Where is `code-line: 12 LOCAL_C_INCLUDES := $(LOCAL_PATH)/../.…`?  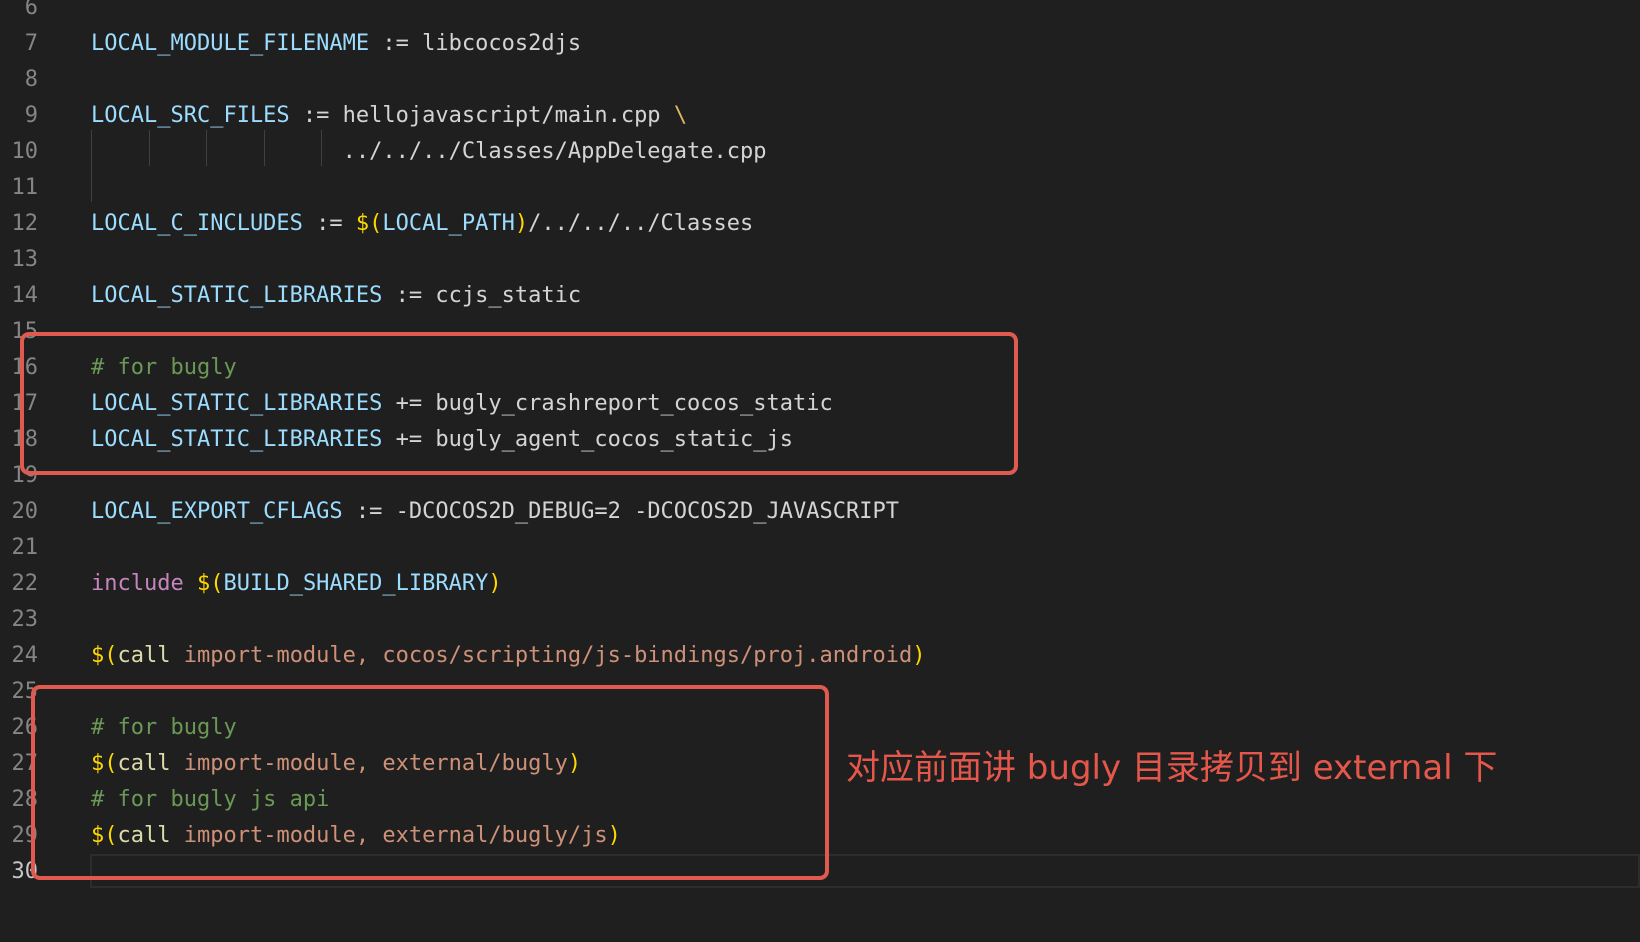 code-line: 12 LOCAL_C_INCLUDES := $(LOCAL_PATH)/../.… is located at coordinates (820, 224).